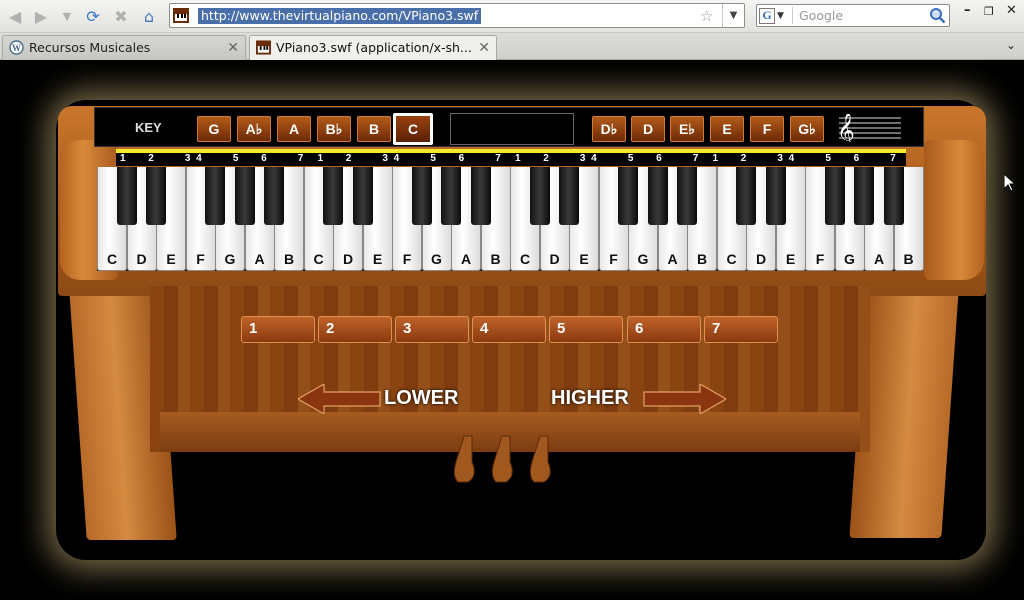 The height and width of the screenshot is (600, 1024). Describe the element at coordinates (767, 129) in the screenshot. I see `key-button: F` at that location.